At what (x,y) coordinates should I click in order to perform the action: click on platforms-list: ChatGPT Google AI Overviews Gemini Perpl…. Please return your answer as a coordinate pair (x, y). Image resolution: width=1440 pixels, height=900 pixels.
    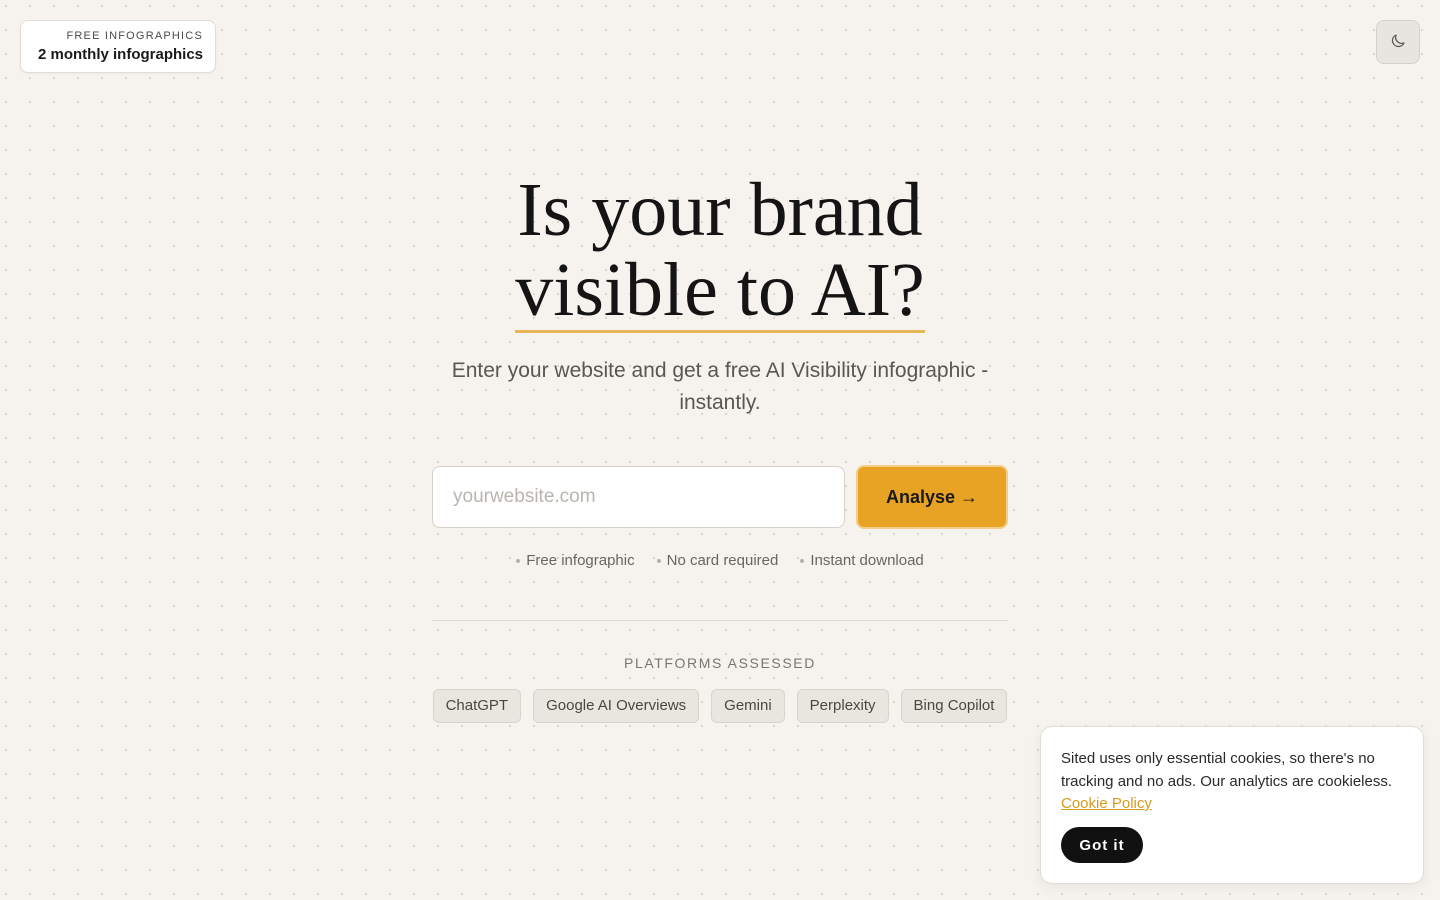
    Looking at the image, I should click on (720, 706).